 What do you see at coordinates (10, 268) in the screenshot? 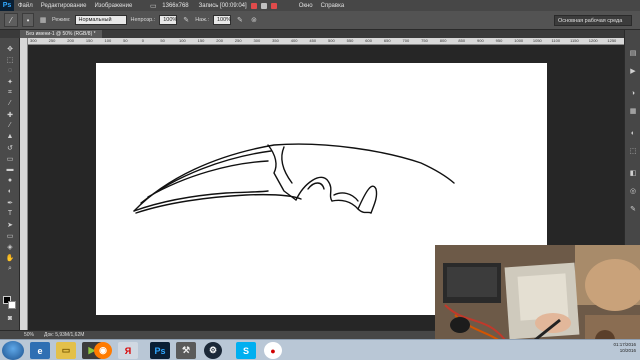
I see `zoom-tool-icon: ⌕` at bounding box center [10, 268].